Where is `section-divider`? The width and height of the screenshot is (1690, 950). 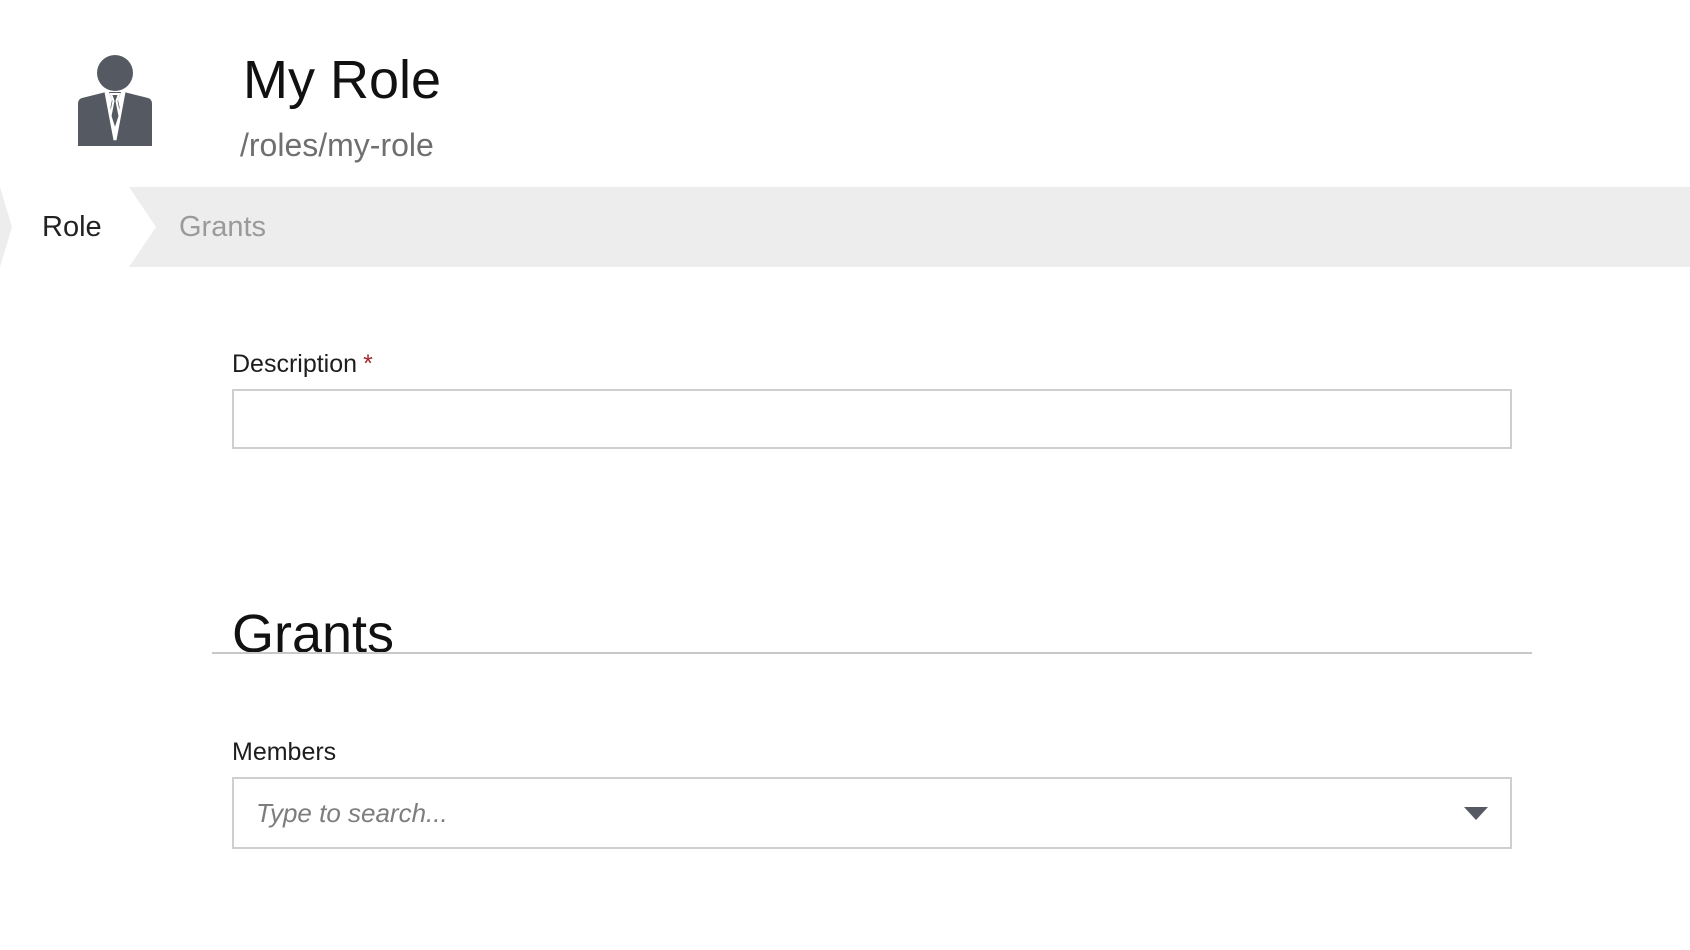
section-divider is located at coordinates (872, 653).